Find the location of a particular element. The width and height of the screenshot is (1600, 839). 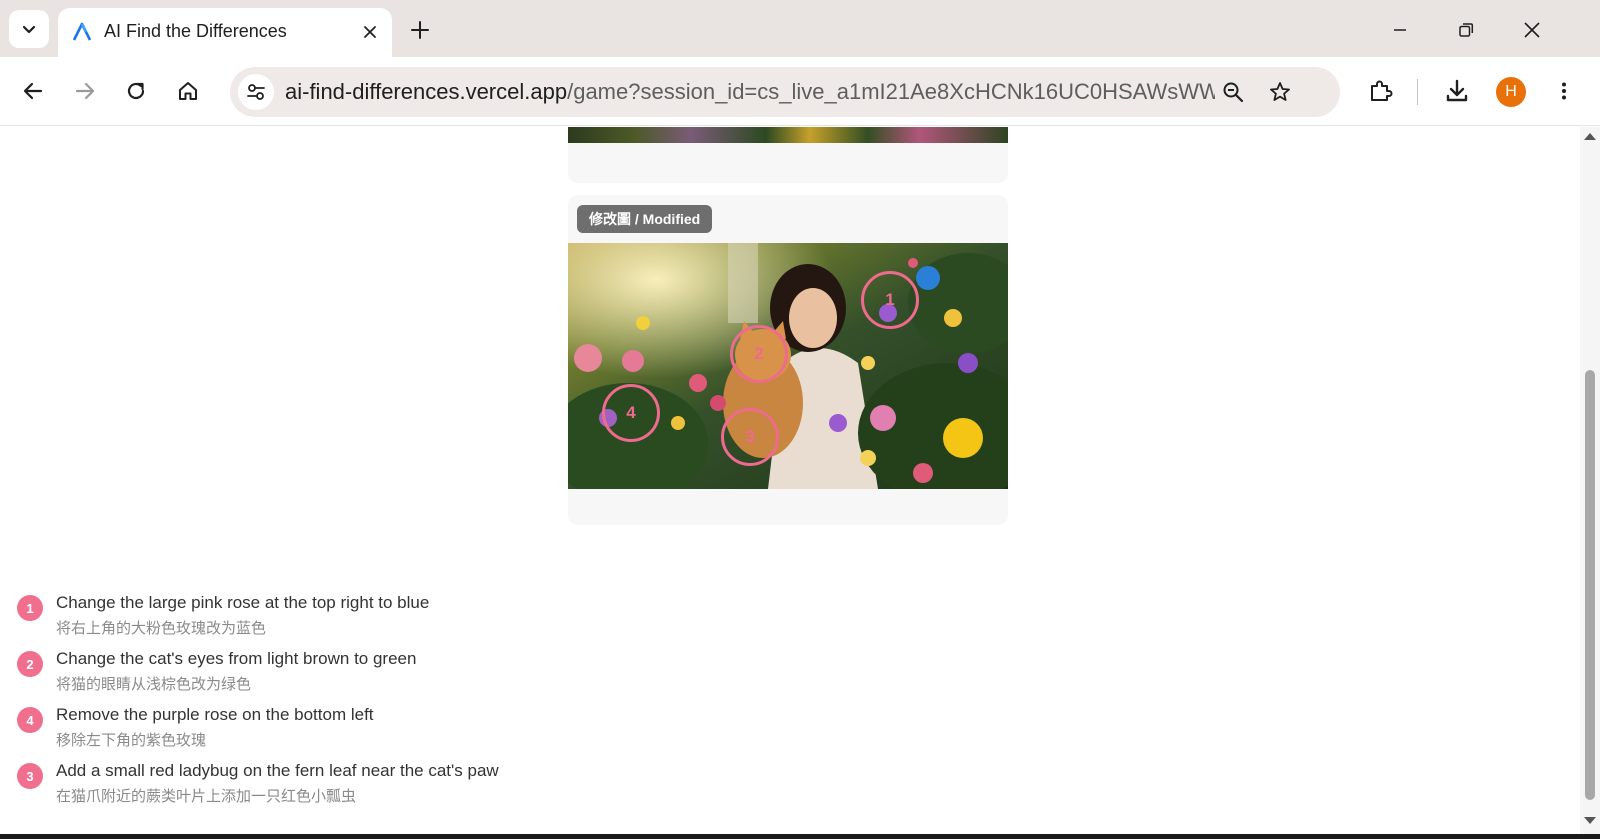

puzzle-icon is located at coordinates (1382, 90).